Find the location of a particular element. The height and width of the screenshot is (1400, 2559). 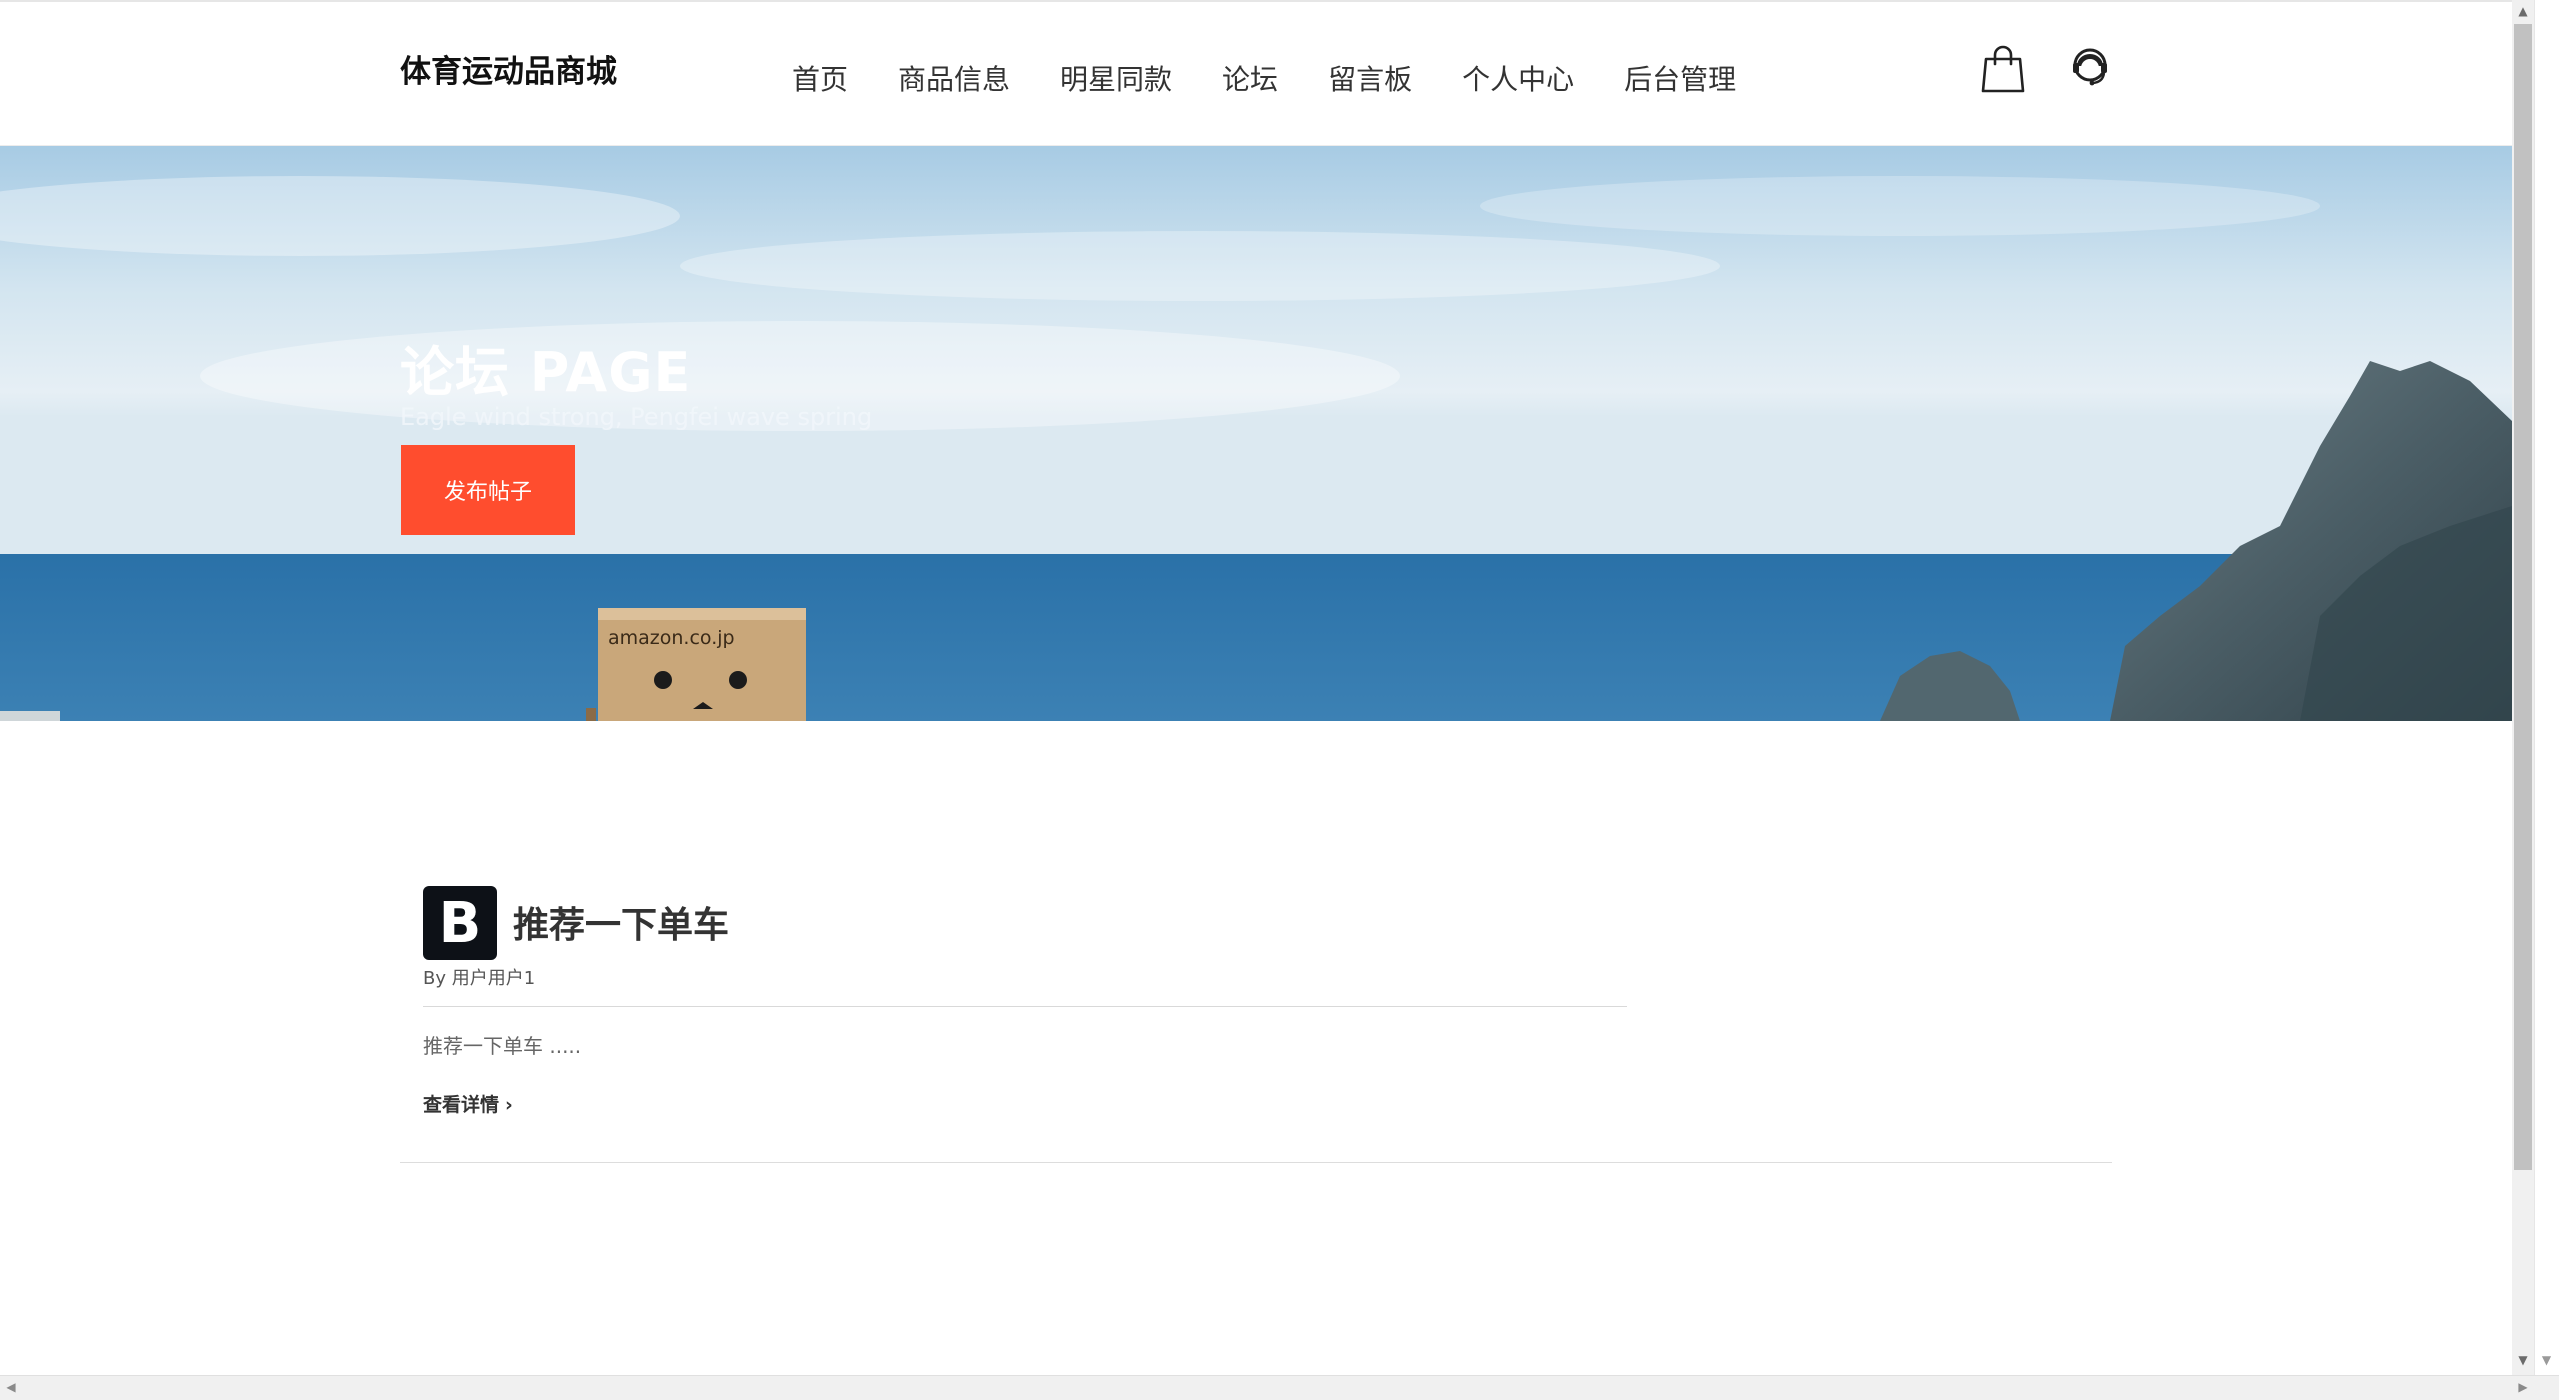

box-label: amazon.co.jp is located at coordinates (671, 638).